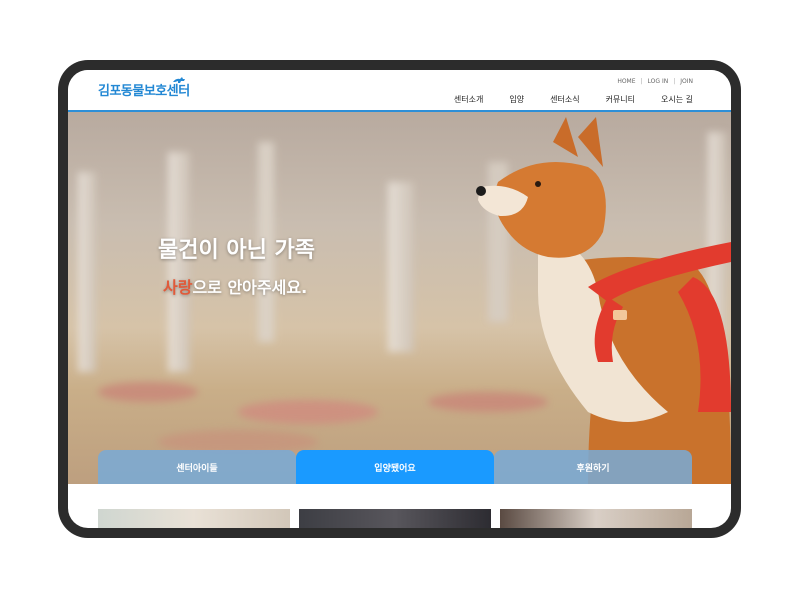  What do you see at coordinates (658, 81) in the screenshot?
I see `login-link: LOG IN` at bounding box center [658, 81].